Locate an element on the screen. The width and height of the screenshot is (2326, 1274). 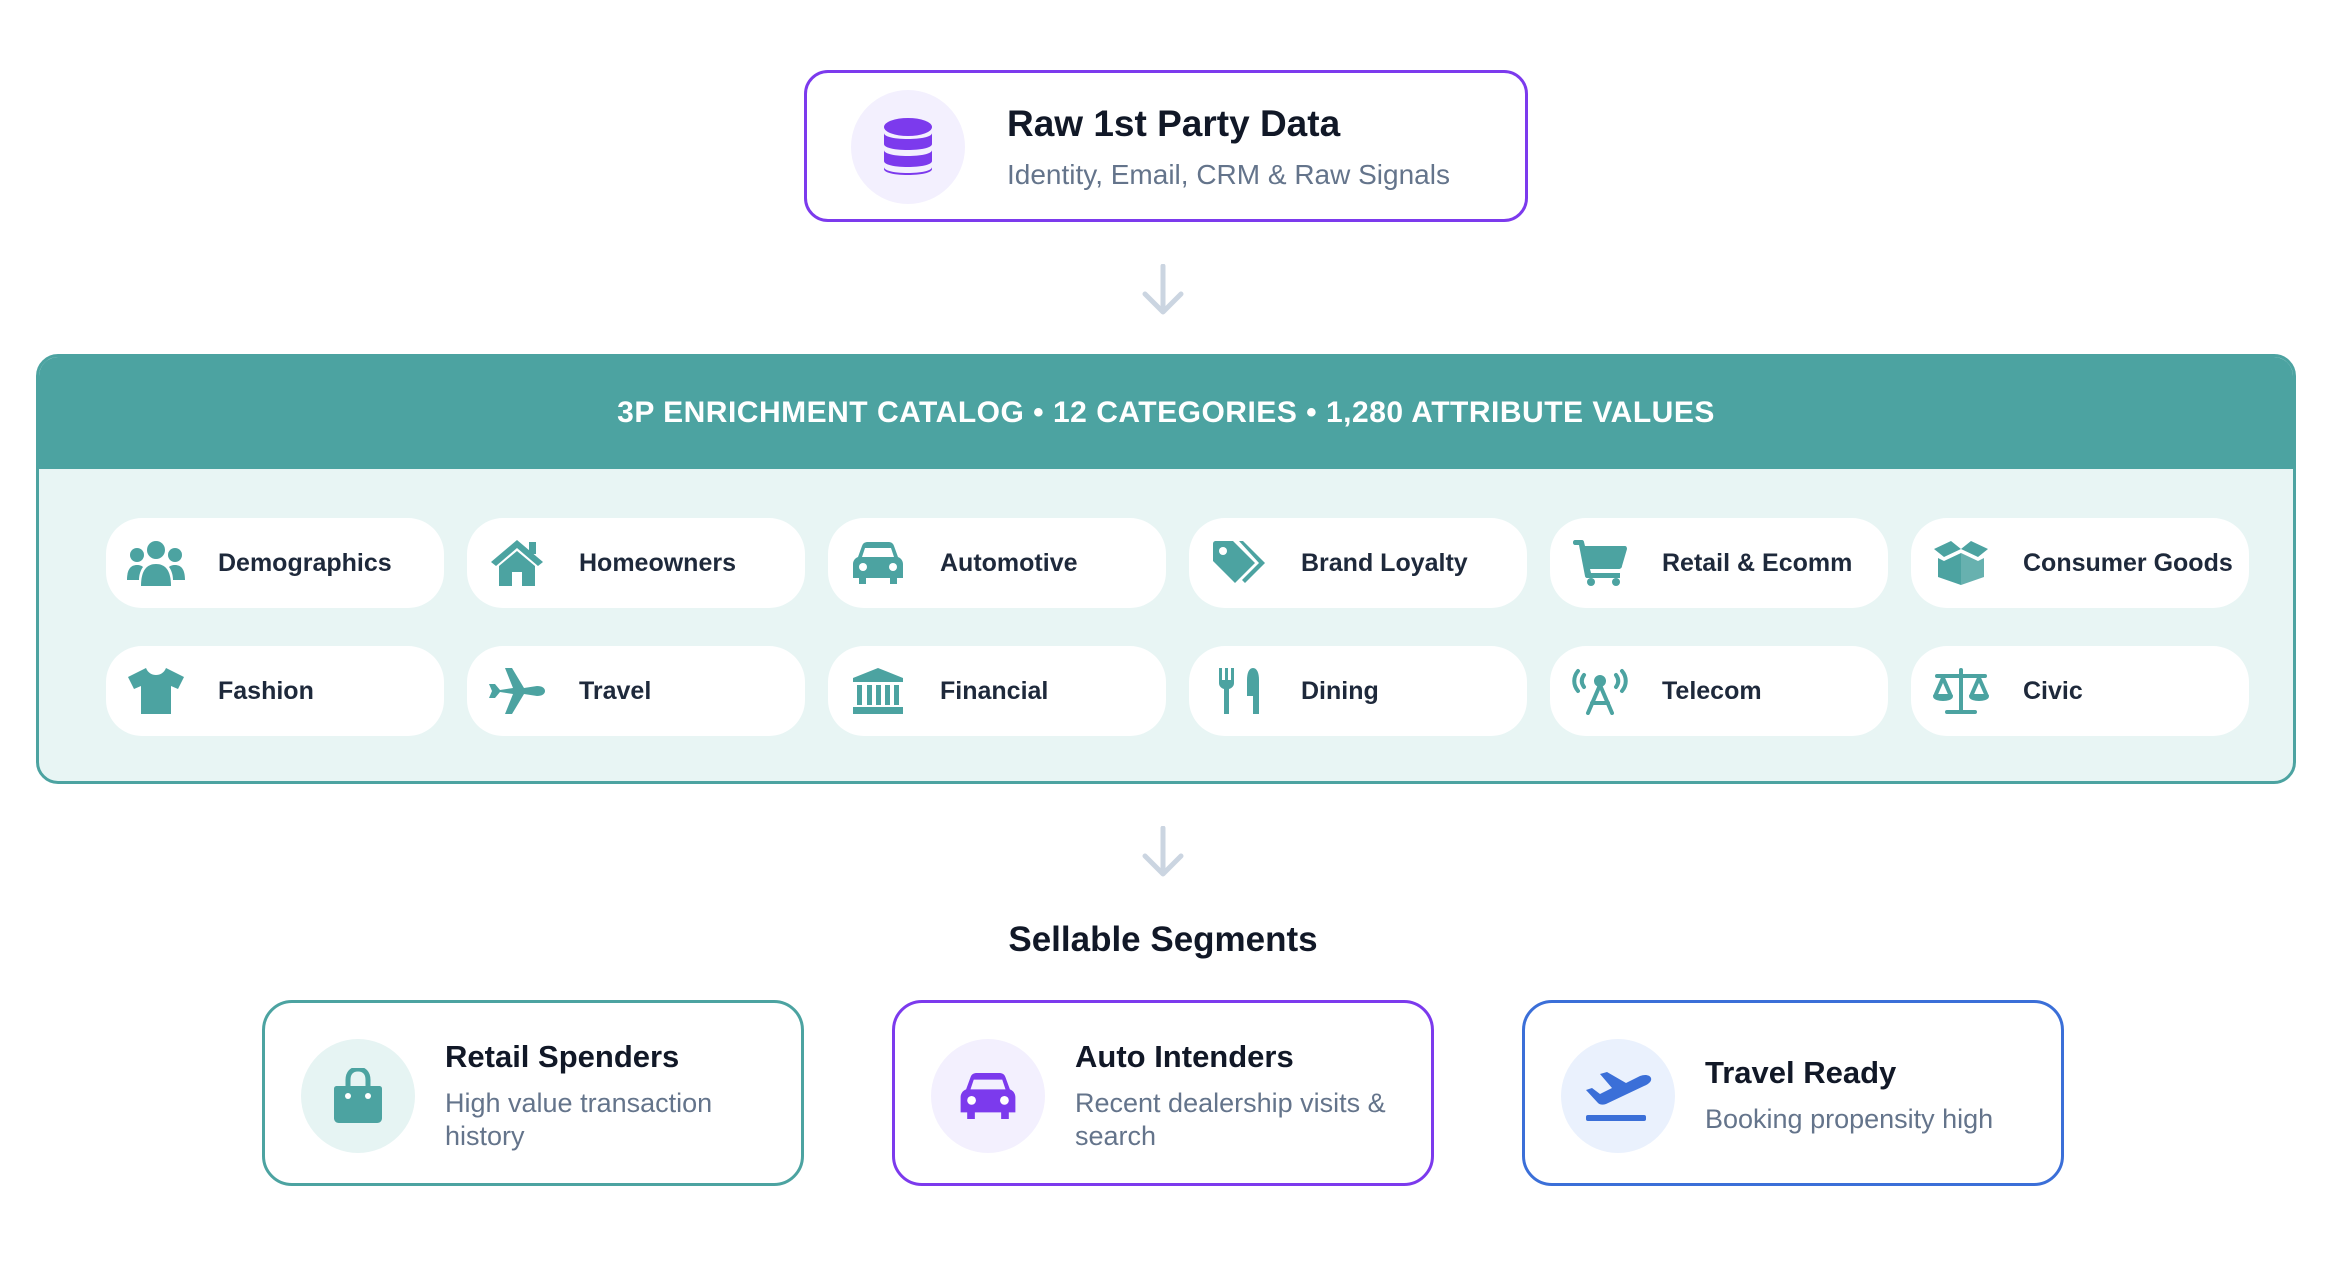
source-title: Raw 1st Party Data is located at coordinates (1174, 123).